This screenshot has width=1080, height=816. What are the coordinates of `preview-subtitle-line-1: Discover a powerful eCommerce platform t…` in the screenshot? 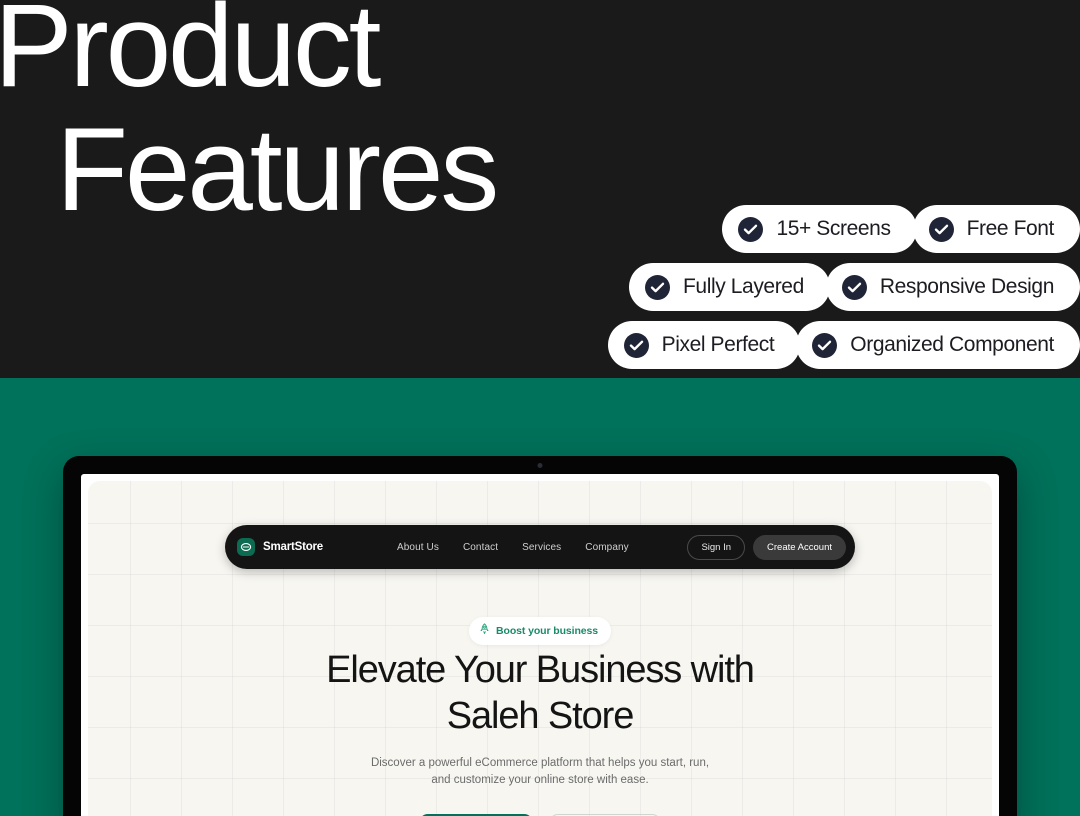 It's located at (540, 763).